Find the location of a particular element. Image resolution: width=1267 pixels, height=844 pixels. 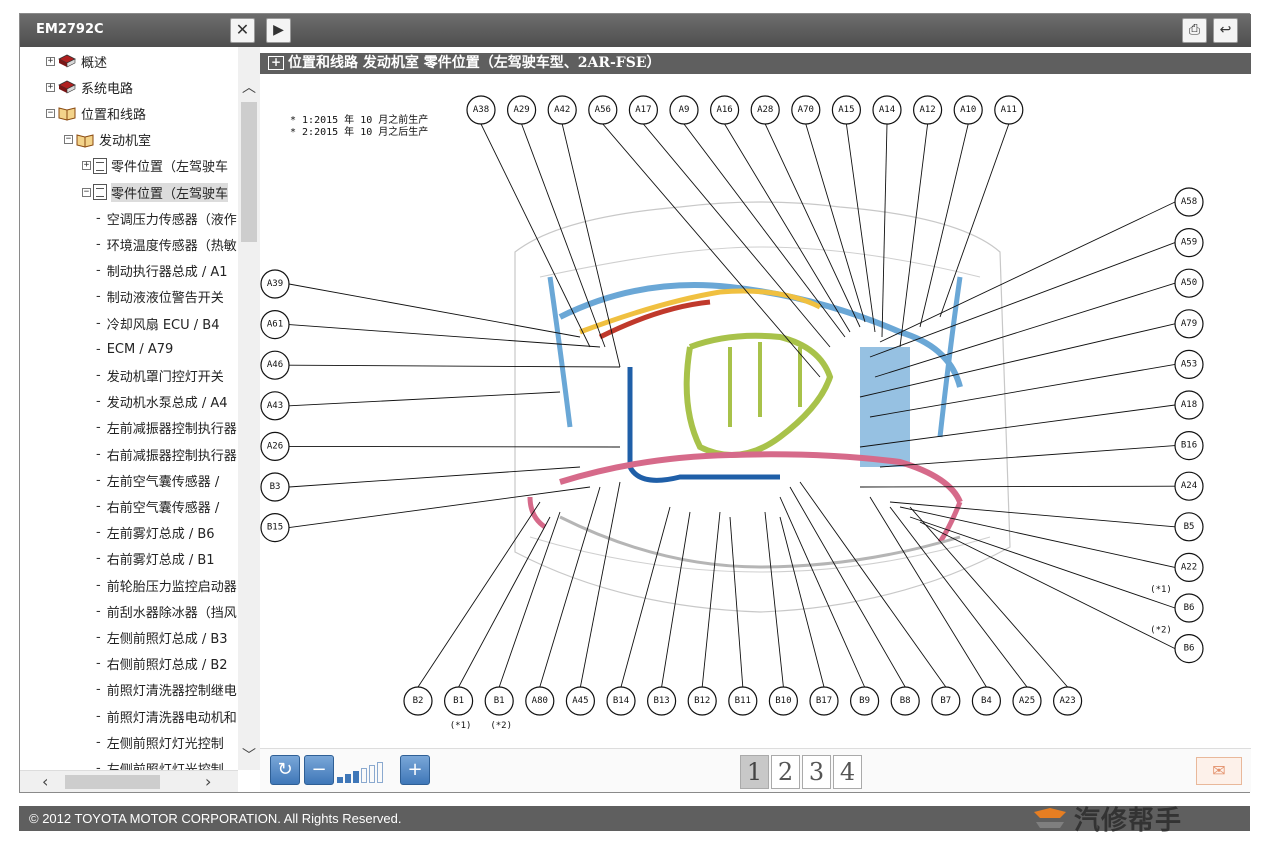

tree-item: - 发动机水泵总成 / A4 is located at coordinates (162, 402).